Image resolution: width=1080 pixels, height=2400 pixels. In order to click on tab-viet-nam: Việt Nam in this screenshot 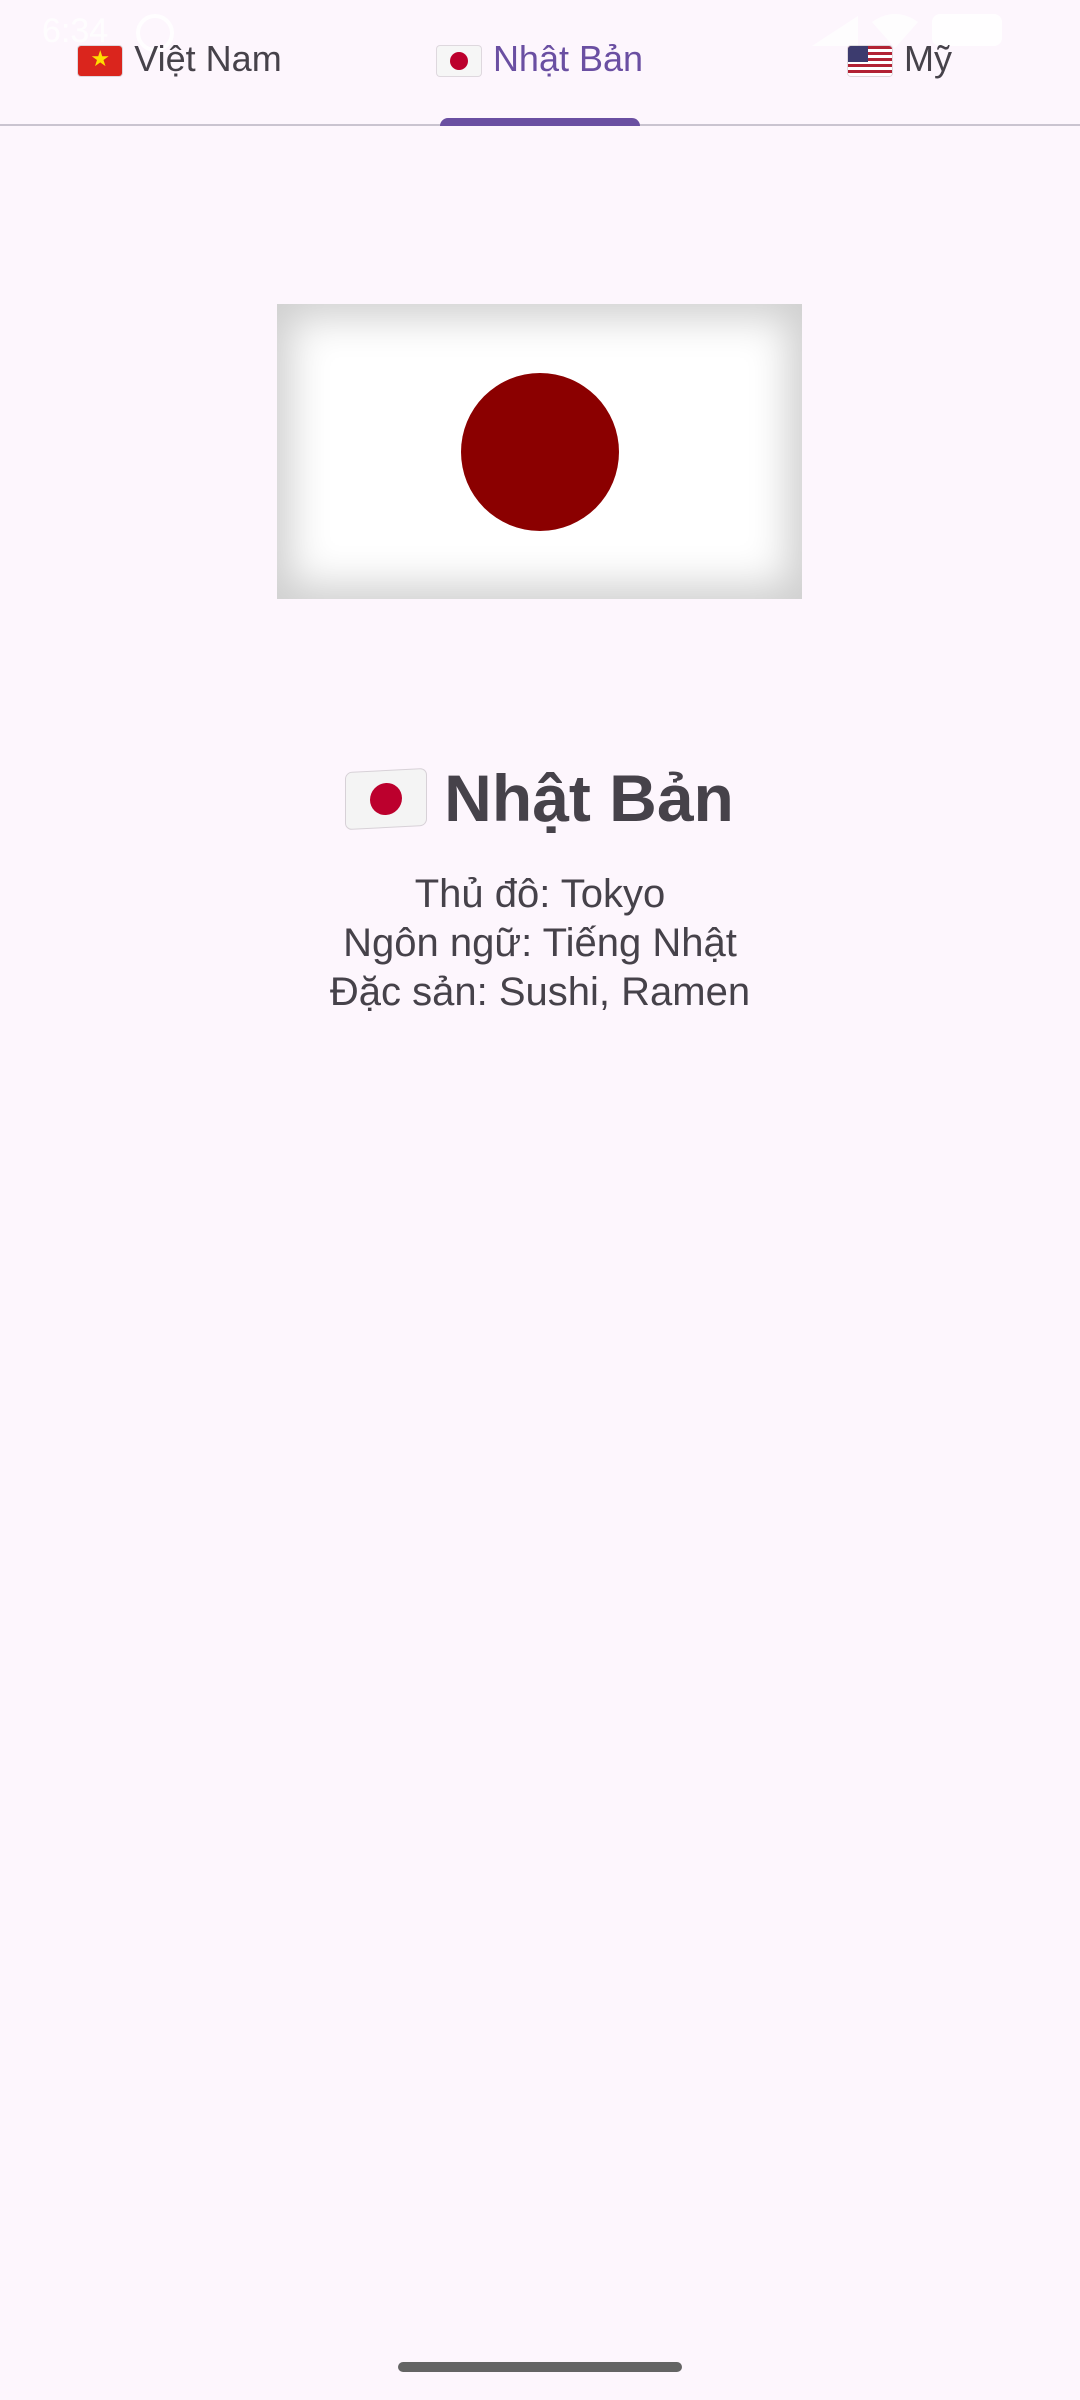, I will do `click(180, 62)`.